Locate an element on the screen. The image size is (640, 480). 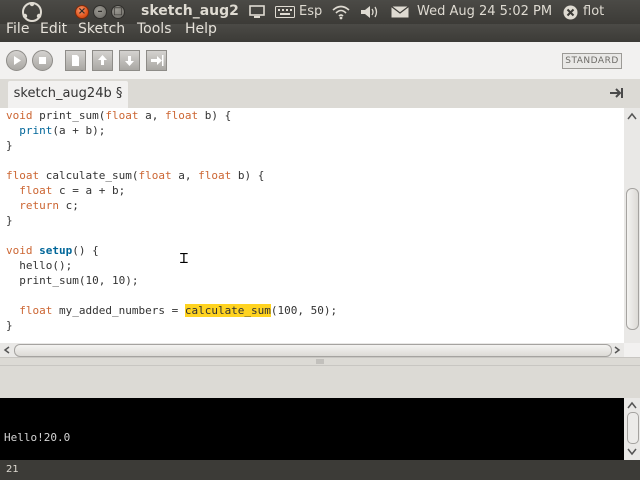
code-line: print_sum(10, 10); is located at coordinates (72, 280).